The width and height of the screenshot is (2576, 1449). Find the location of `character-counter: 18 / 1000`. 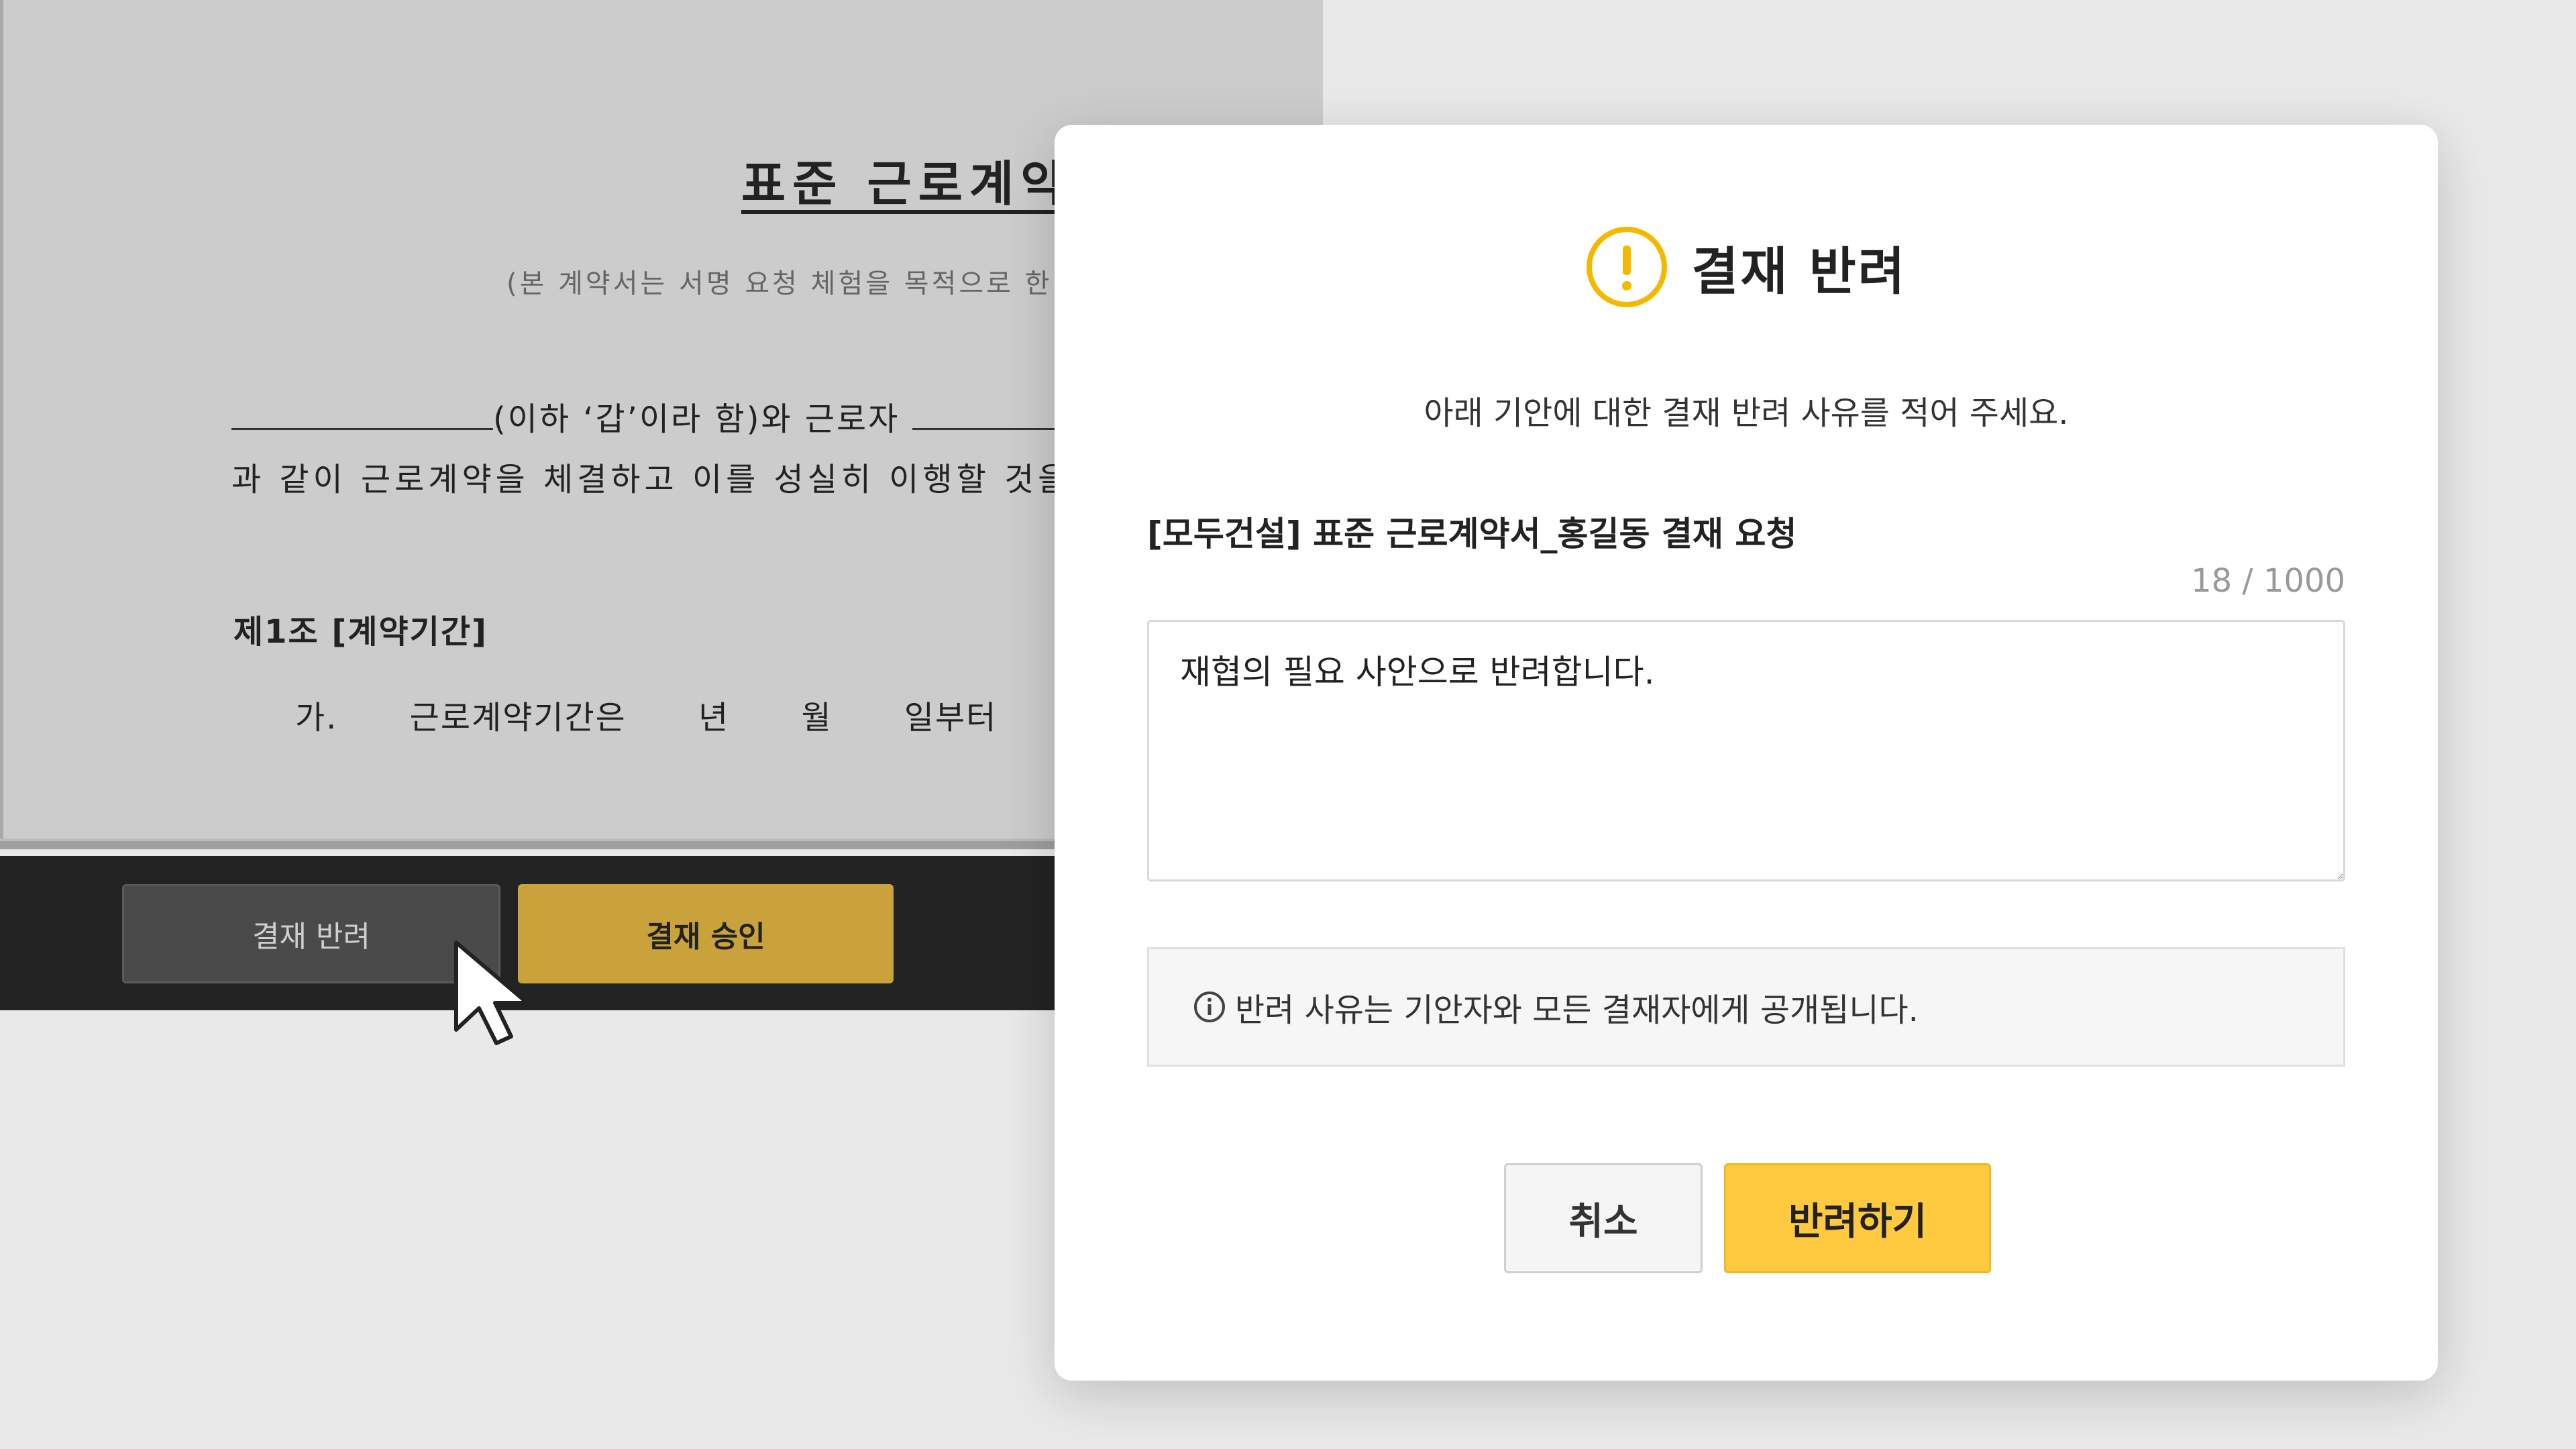

character-counter: 18 / 1000 is located at coordinates (2268, 581).